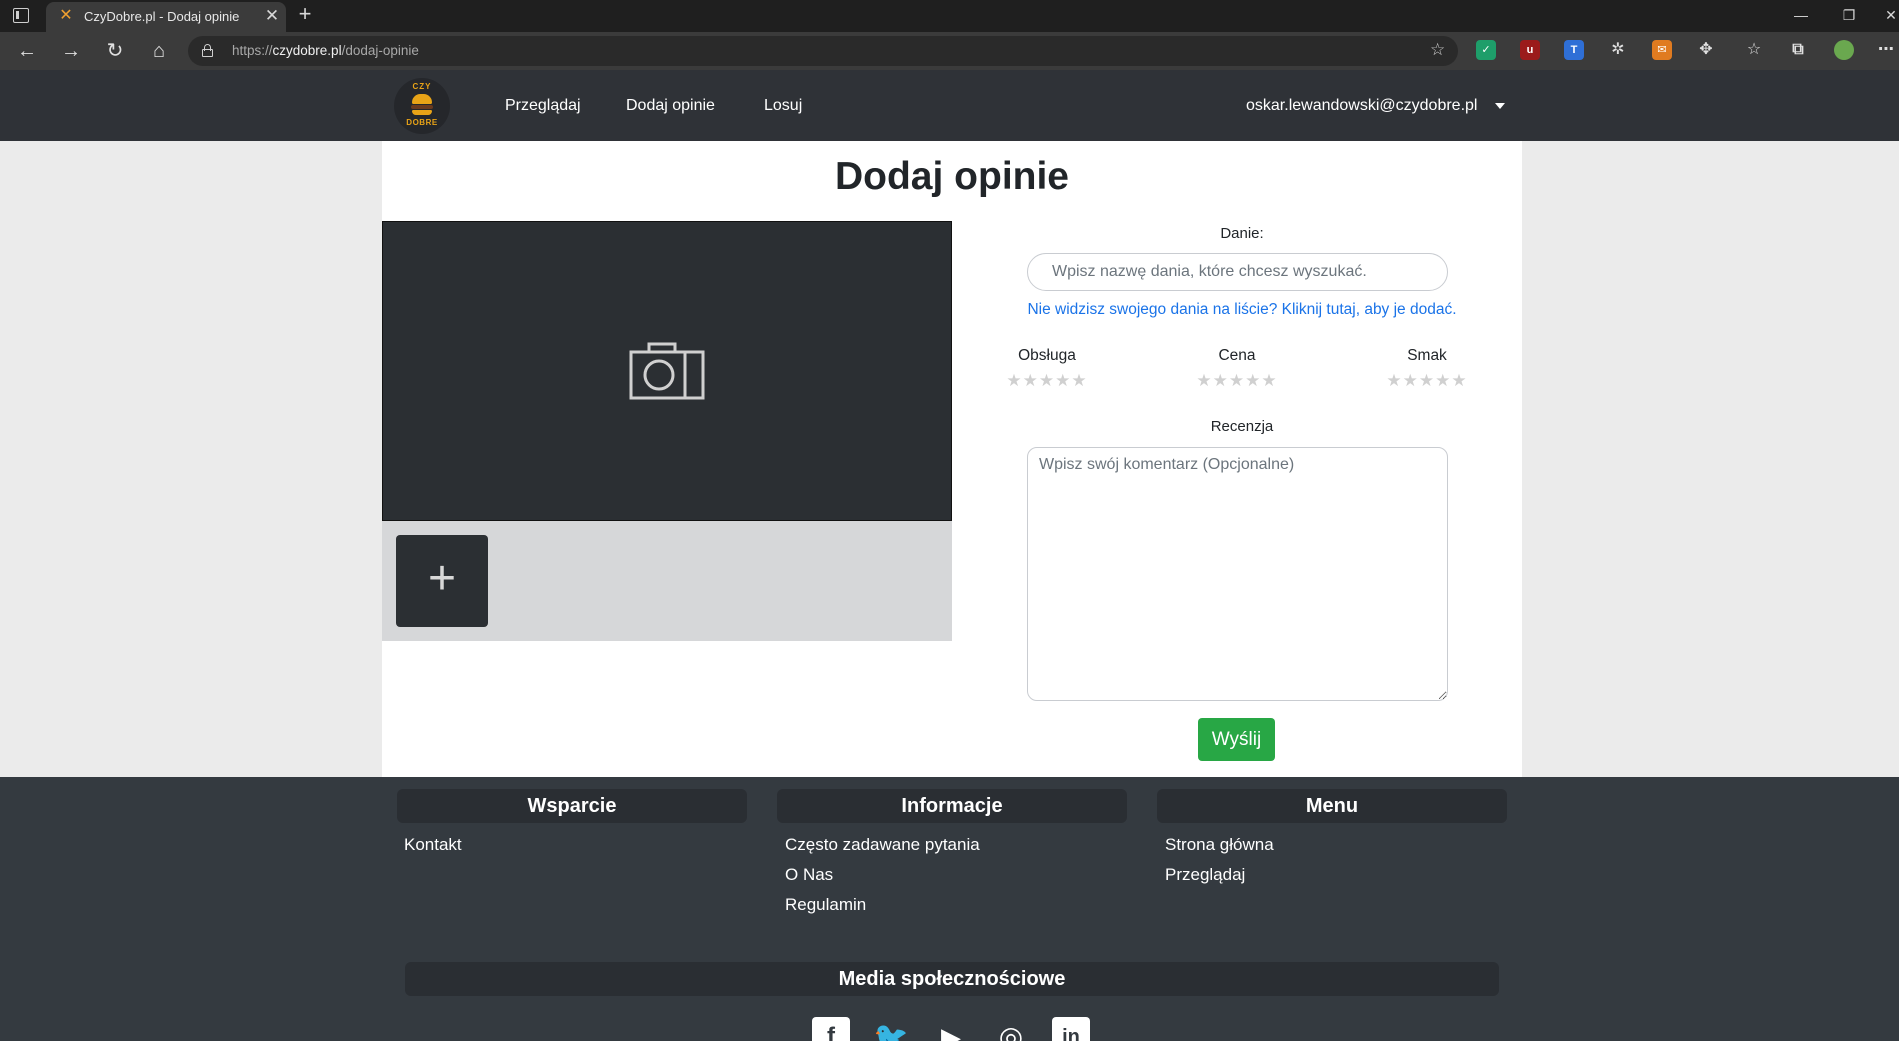 The height and width of the screenshot is (1041, 1899). What do you see at coordinates (1047, 355) in the screenshot?
I see `rating-label-service: Obsługa` at bounding box center [1047, 355].